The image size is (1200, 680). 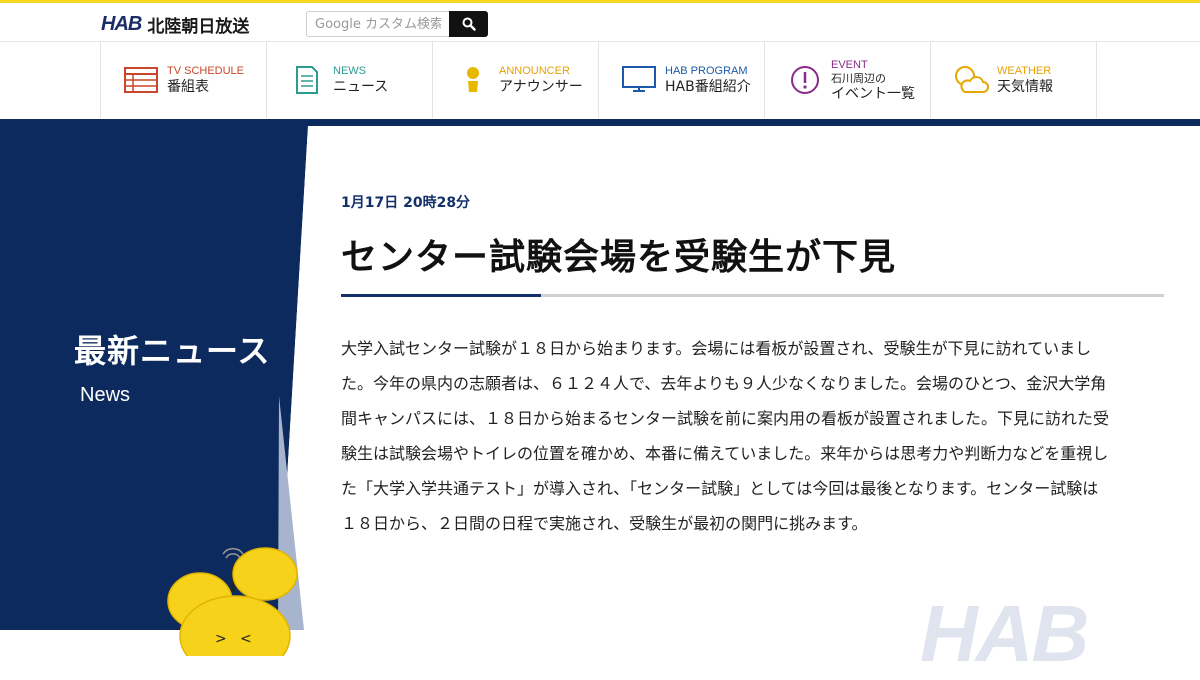 I want to click on nav-ja-label: ニュース, so click(x=361, y=86).